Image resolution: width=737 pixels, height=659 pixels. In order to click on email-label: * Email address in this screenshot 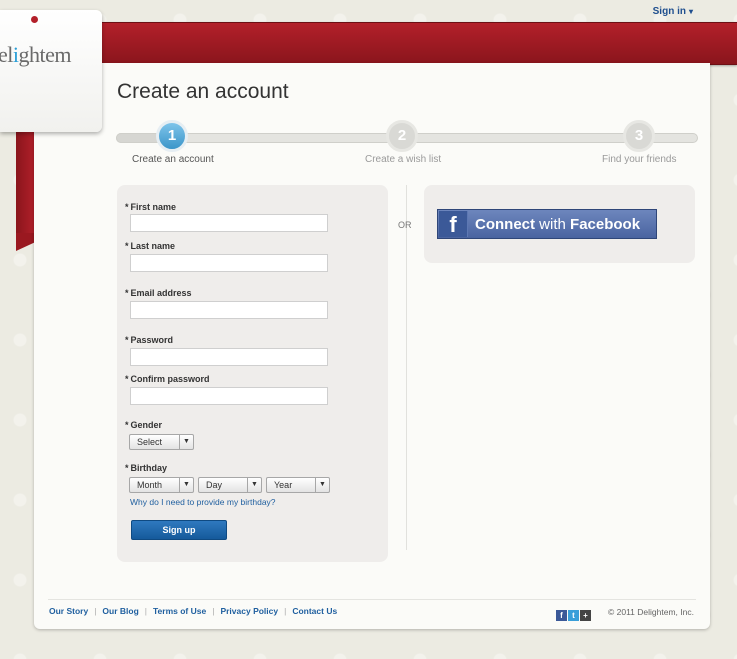, I will do `click(158, 293)`.